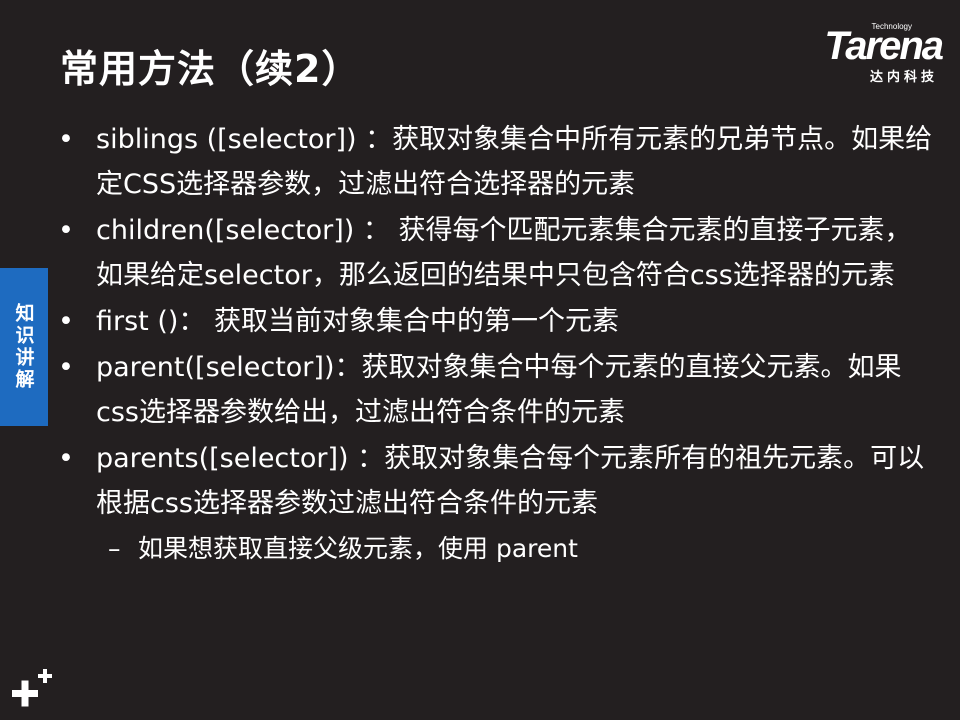 The image size is (960, 720). What do you see at coordinates (884, 46) in the screenshot?
I see `logo-brand-text: Tarena` at bounding box center [884, 46].